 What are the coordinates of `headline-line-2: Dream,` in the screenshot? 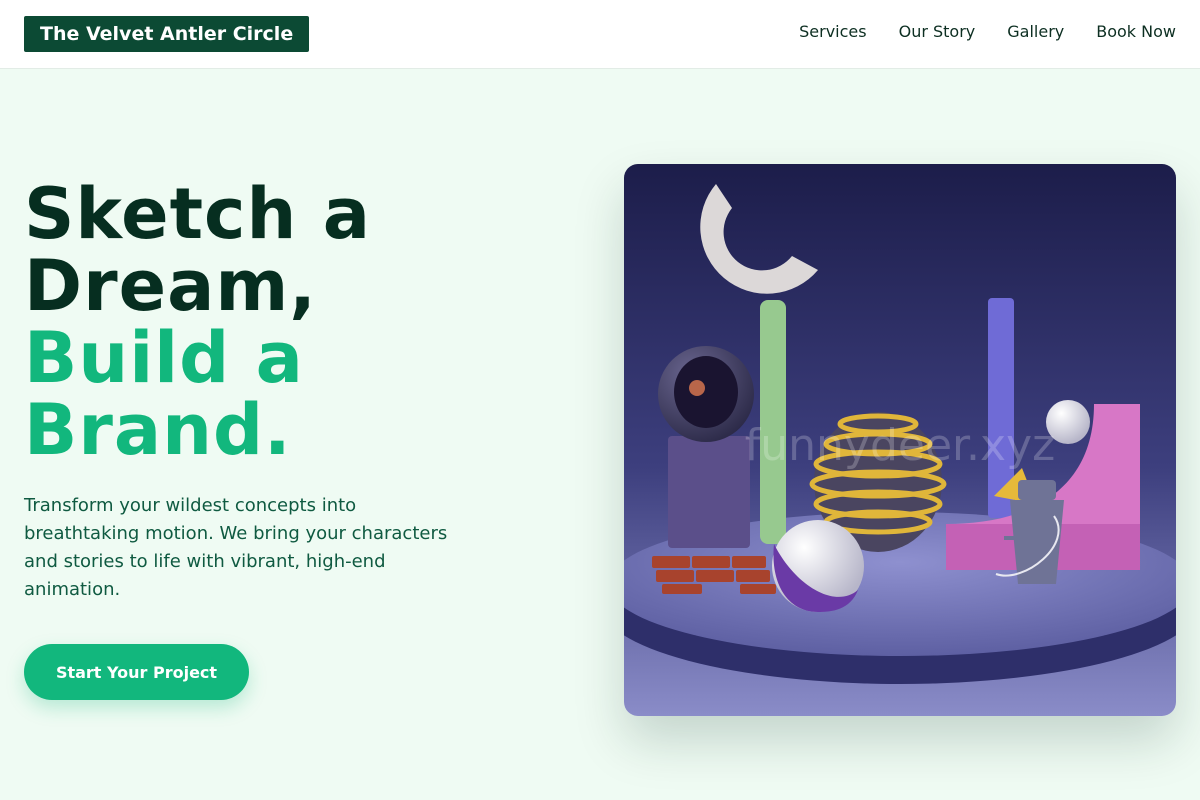 It's located at (170, 286).